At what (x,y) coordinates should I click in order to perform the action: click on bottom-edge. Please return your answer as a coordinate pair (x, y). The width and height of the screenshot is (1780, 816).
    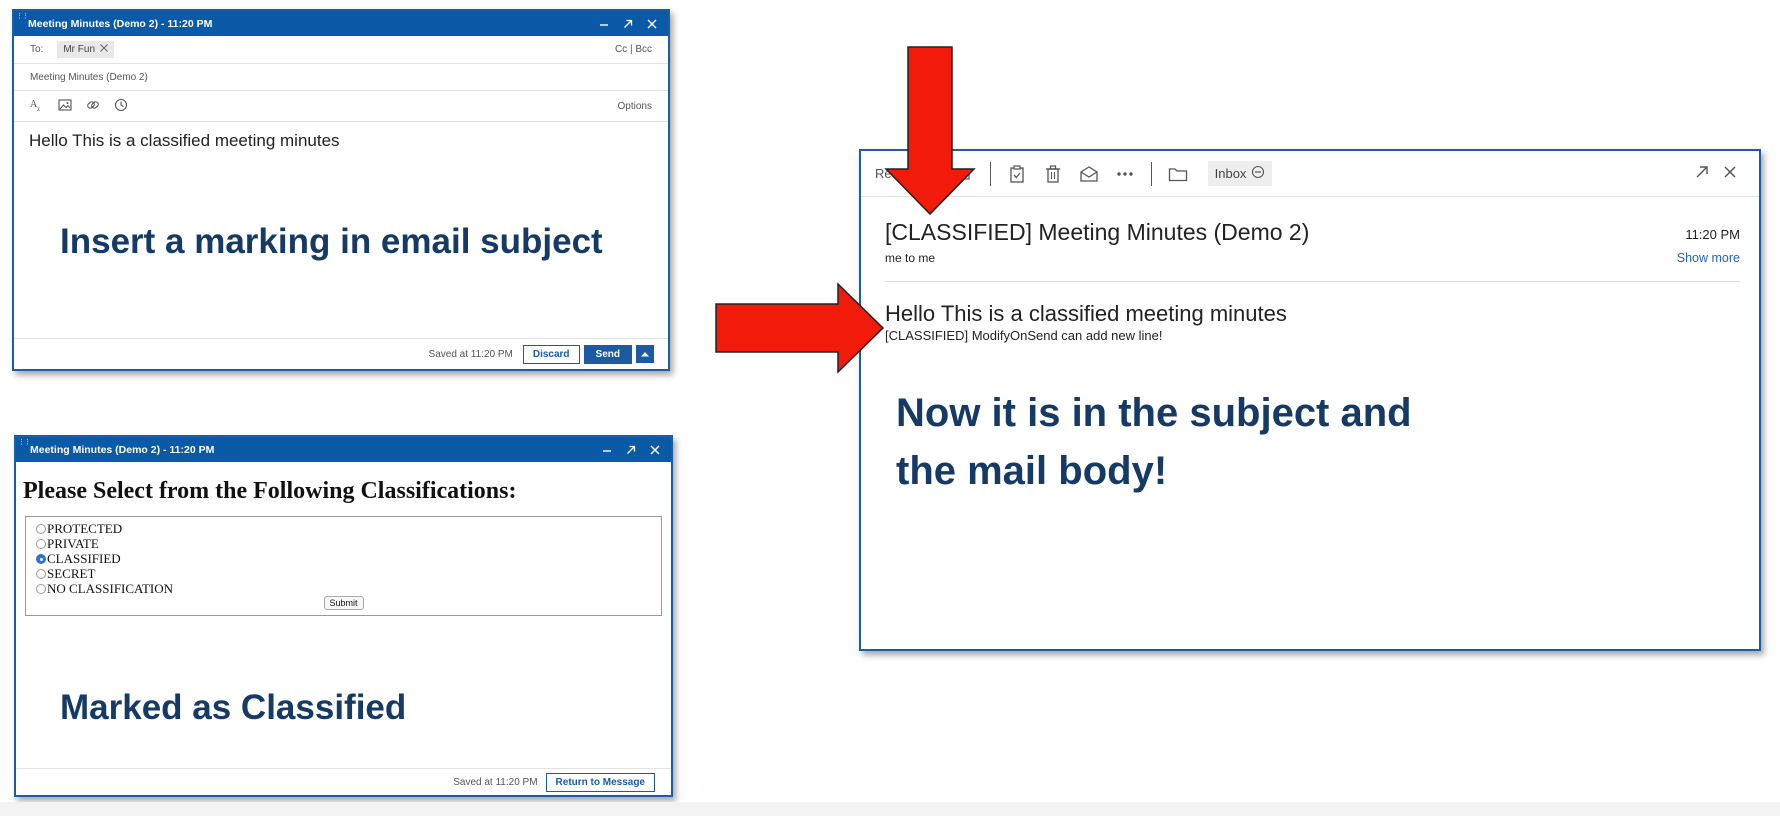
    Looking at the image, I should click on (890, 809).